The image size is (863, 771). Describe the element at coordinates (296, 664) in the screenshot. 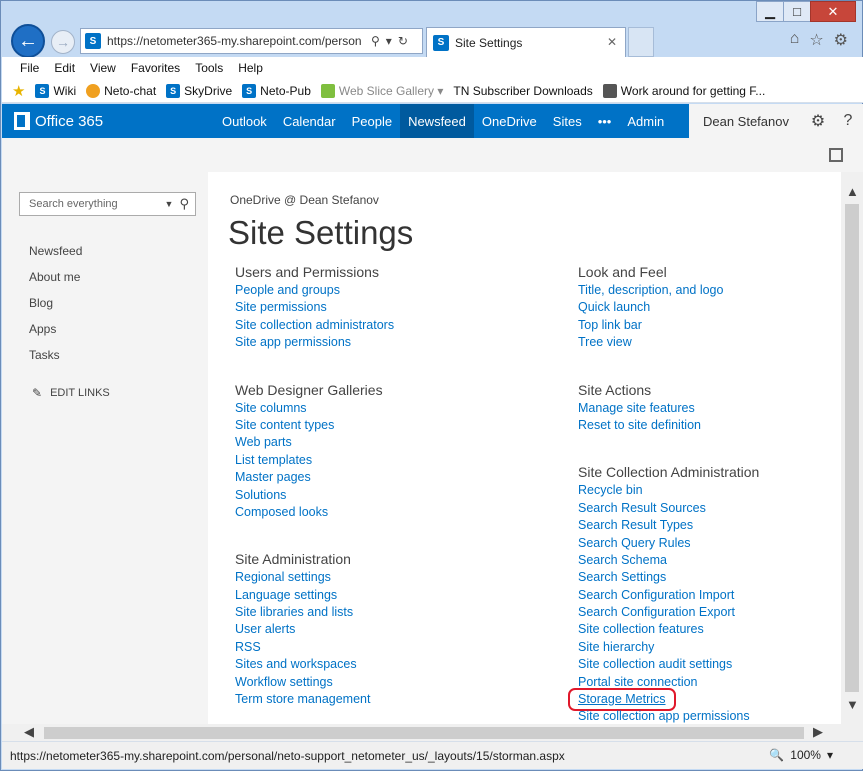

I see `link-sites-and-workspaces: Sites and workspaces` at that location.